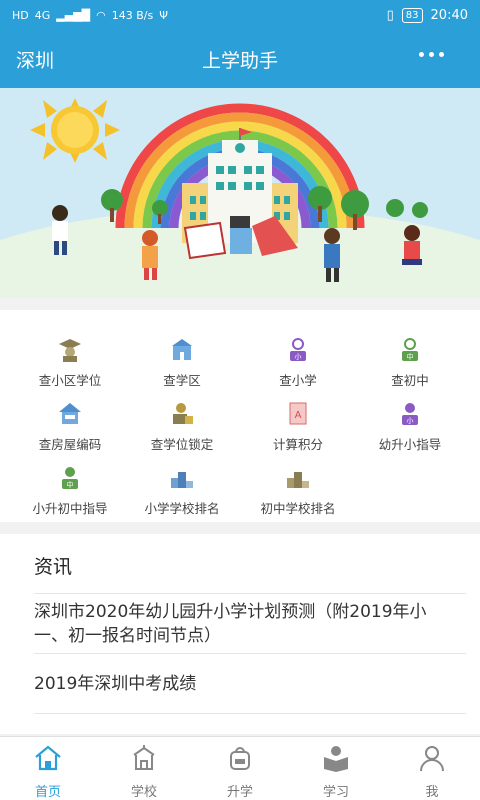 This screenshot has height=800, width=480. What do you see at coordinates (144, 757) in the screenshot?
I see `school-icon` at bounding box center [144, 757].